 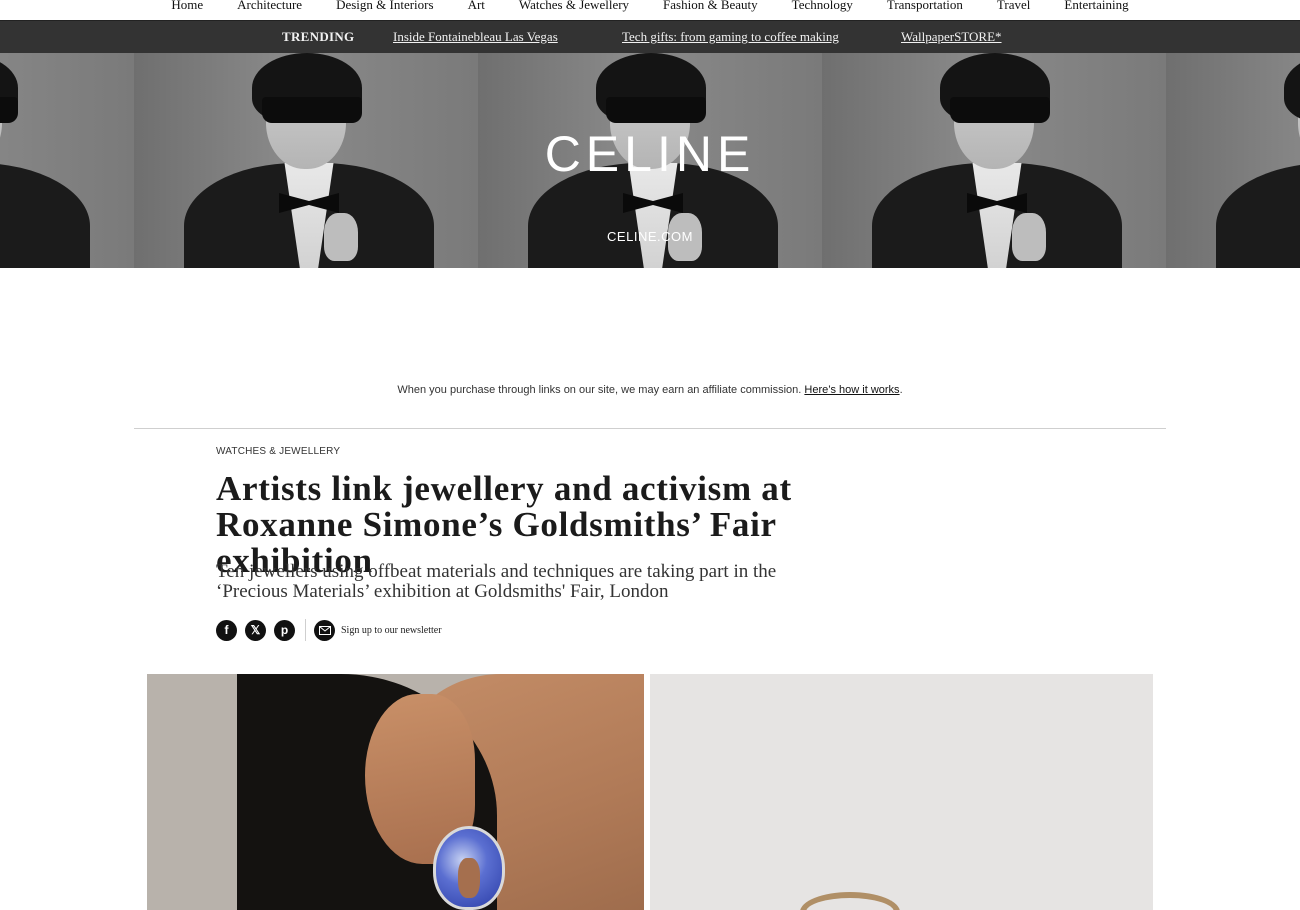 What do you see at coordinates (226, 630) in the screenshot?
I see `facebook-share-icon: f` at bounding box center [226, 630].